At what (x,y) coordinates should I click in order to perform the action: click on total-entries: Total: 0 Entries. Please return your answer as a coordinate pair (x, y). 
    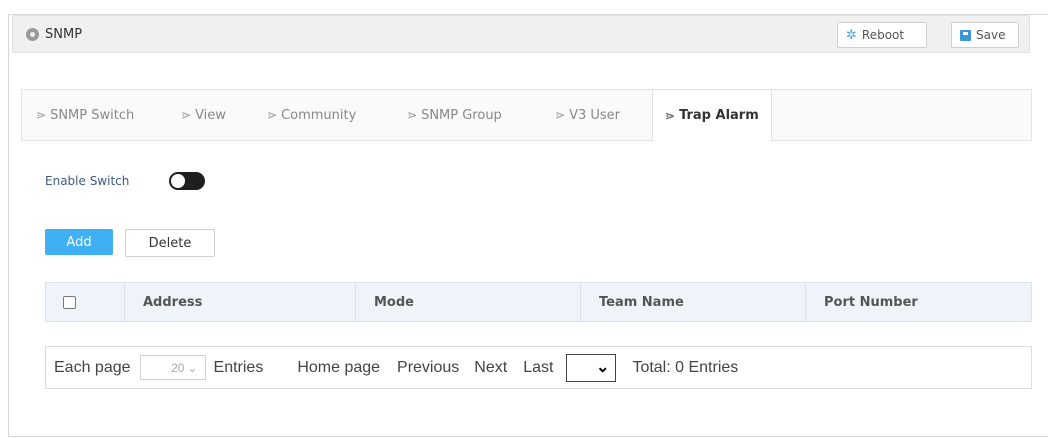
    Looking at the image, I should click on (685, 367).